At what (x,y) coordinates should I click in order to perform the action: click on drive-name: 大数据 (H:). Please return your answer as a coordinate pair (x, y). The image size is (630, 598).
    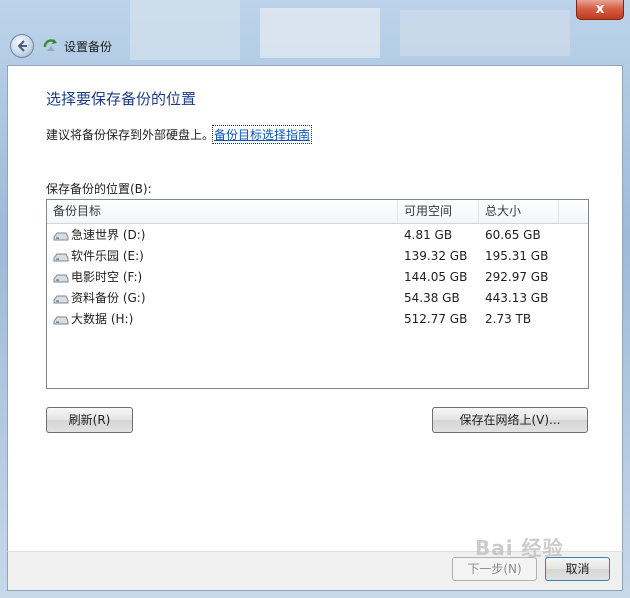
    Looking at the image, I should click on (102, 319).